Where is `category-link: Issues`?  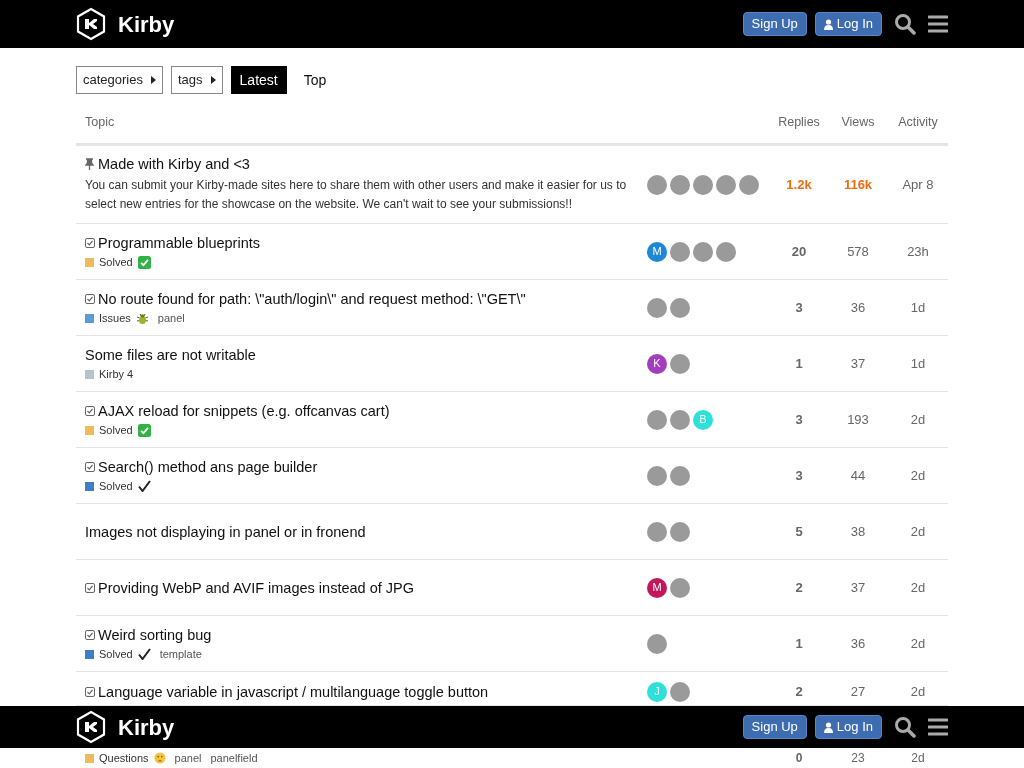
category-link: Issues is located at coordinates (115, 318).